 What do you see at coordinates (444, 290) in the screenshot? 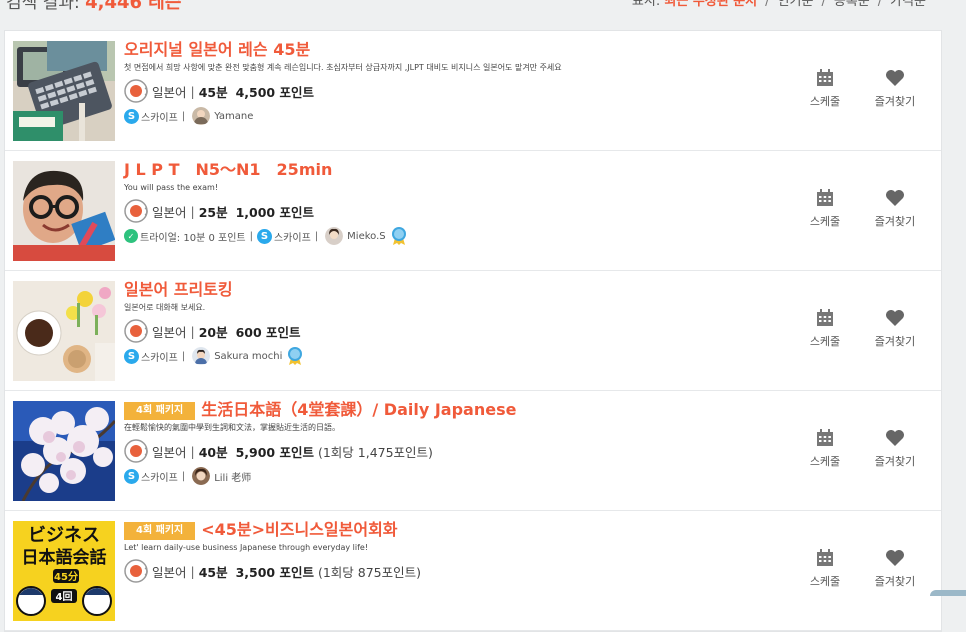
I see `lesson-title: 일본어 프리토킹` at bounding box center [444, 290].